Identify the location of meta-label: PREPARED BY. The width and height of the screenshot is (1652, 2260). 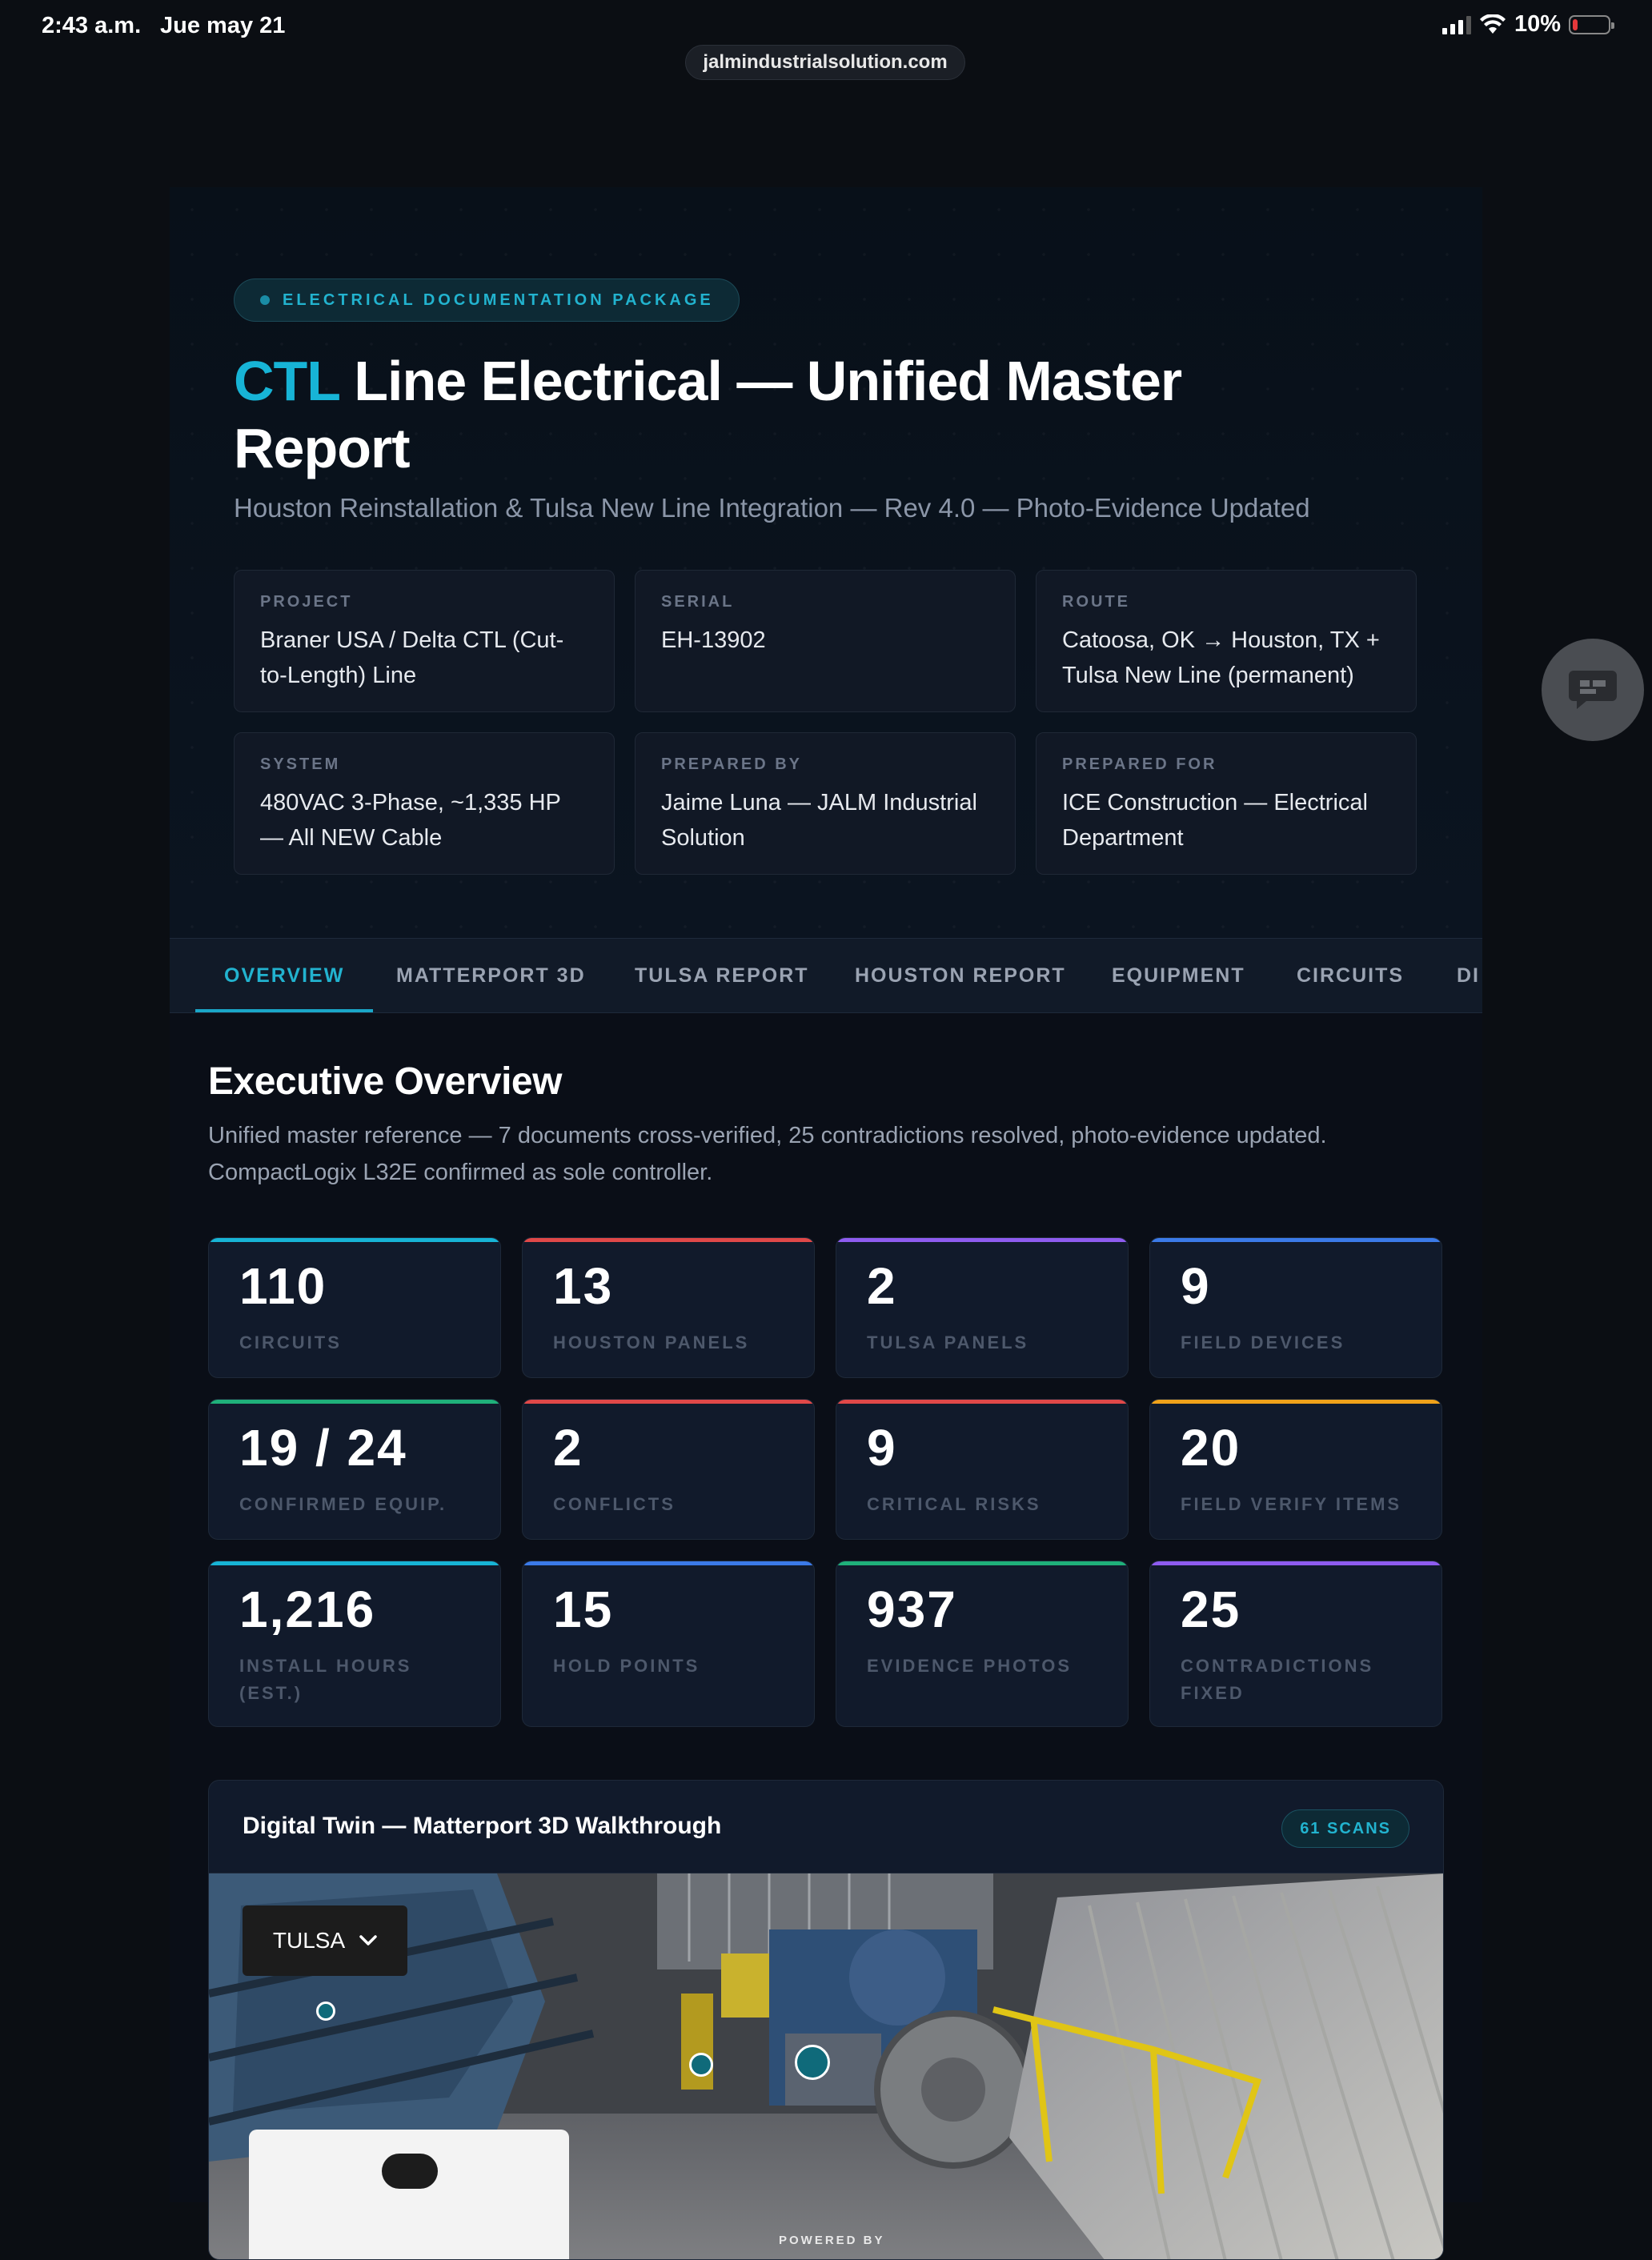
(731, 764).